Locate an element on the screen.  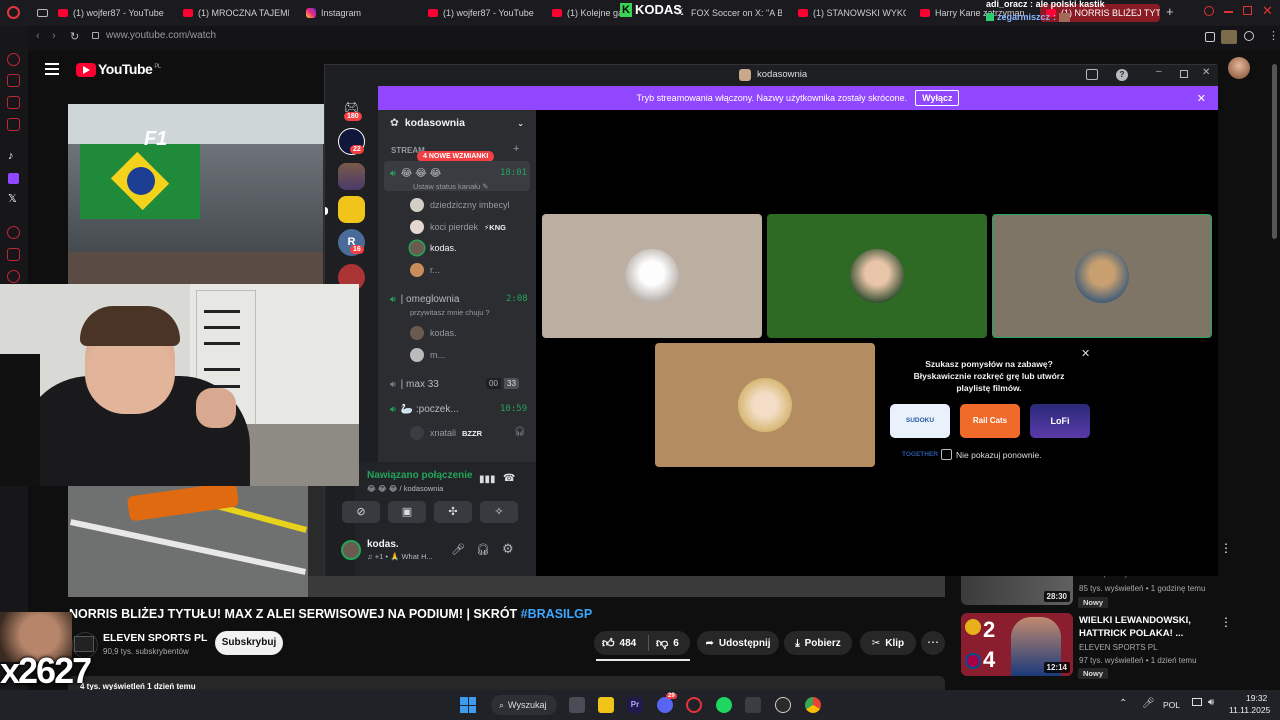
windows-start-icon is located at coordinates (468, 705).